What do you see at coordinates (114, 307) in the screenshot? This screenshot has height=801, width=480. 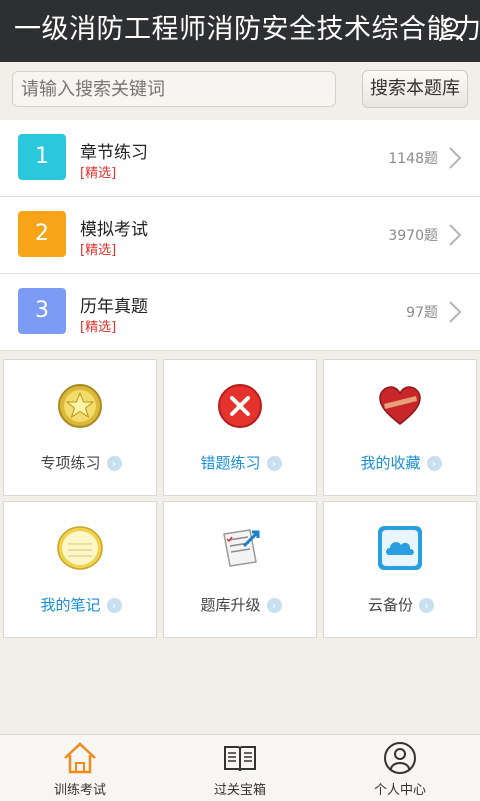 I see `section-name: 历年真题` at bounding box center [114, 307].